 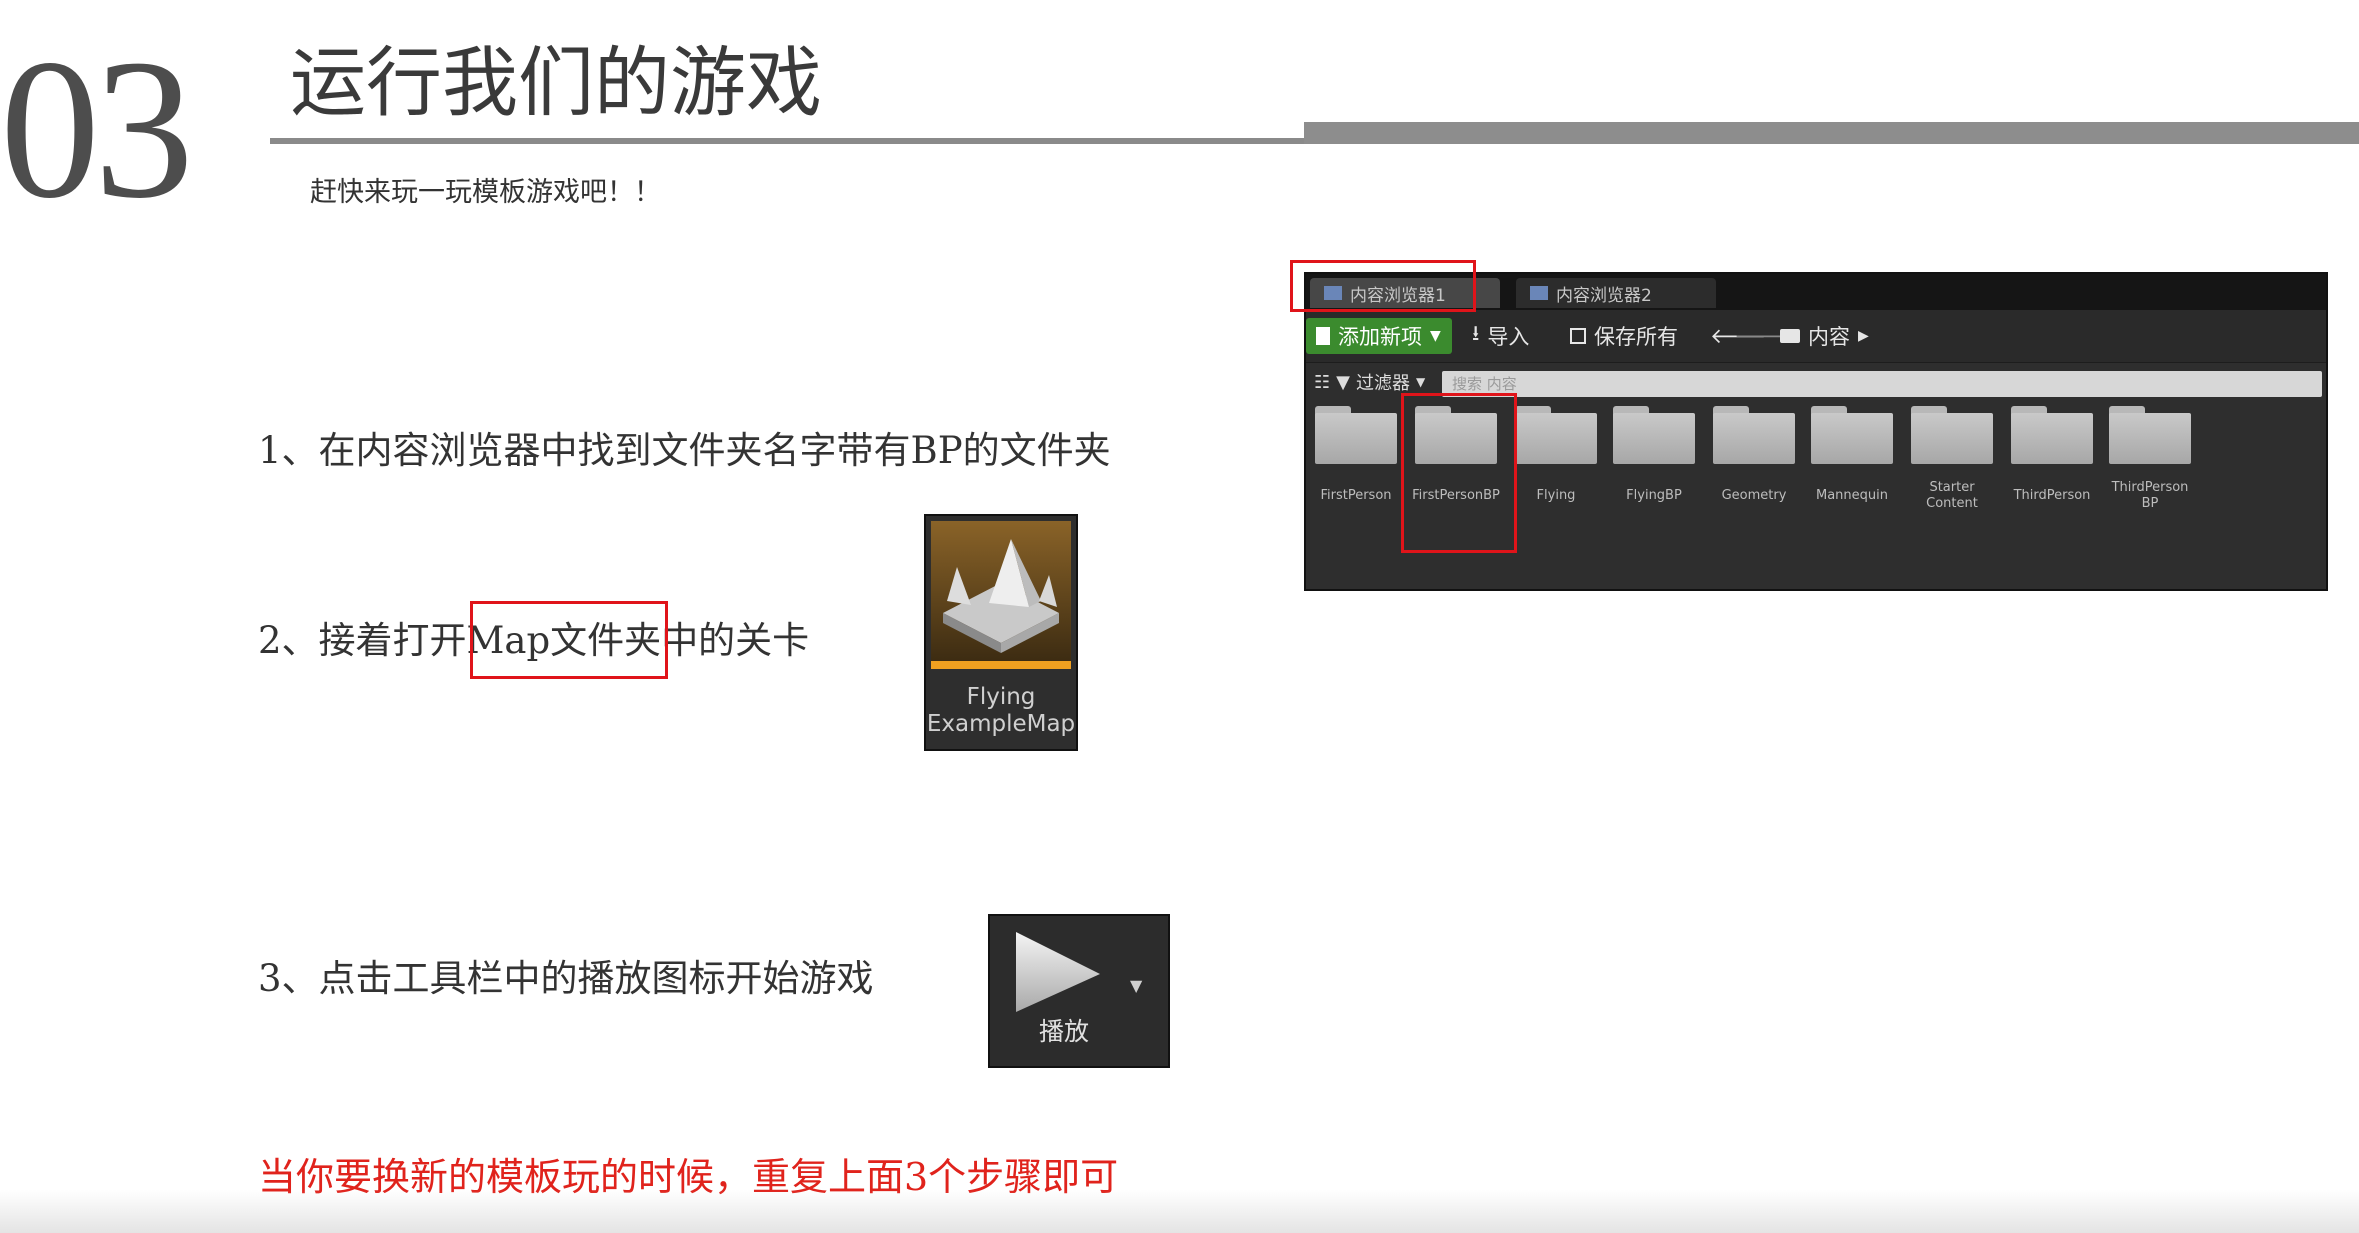 What do you see at coordinates (1636, 337) in the screenshot?
I see `save-all-label: 保存所有` at bounding box center [1636, 337].